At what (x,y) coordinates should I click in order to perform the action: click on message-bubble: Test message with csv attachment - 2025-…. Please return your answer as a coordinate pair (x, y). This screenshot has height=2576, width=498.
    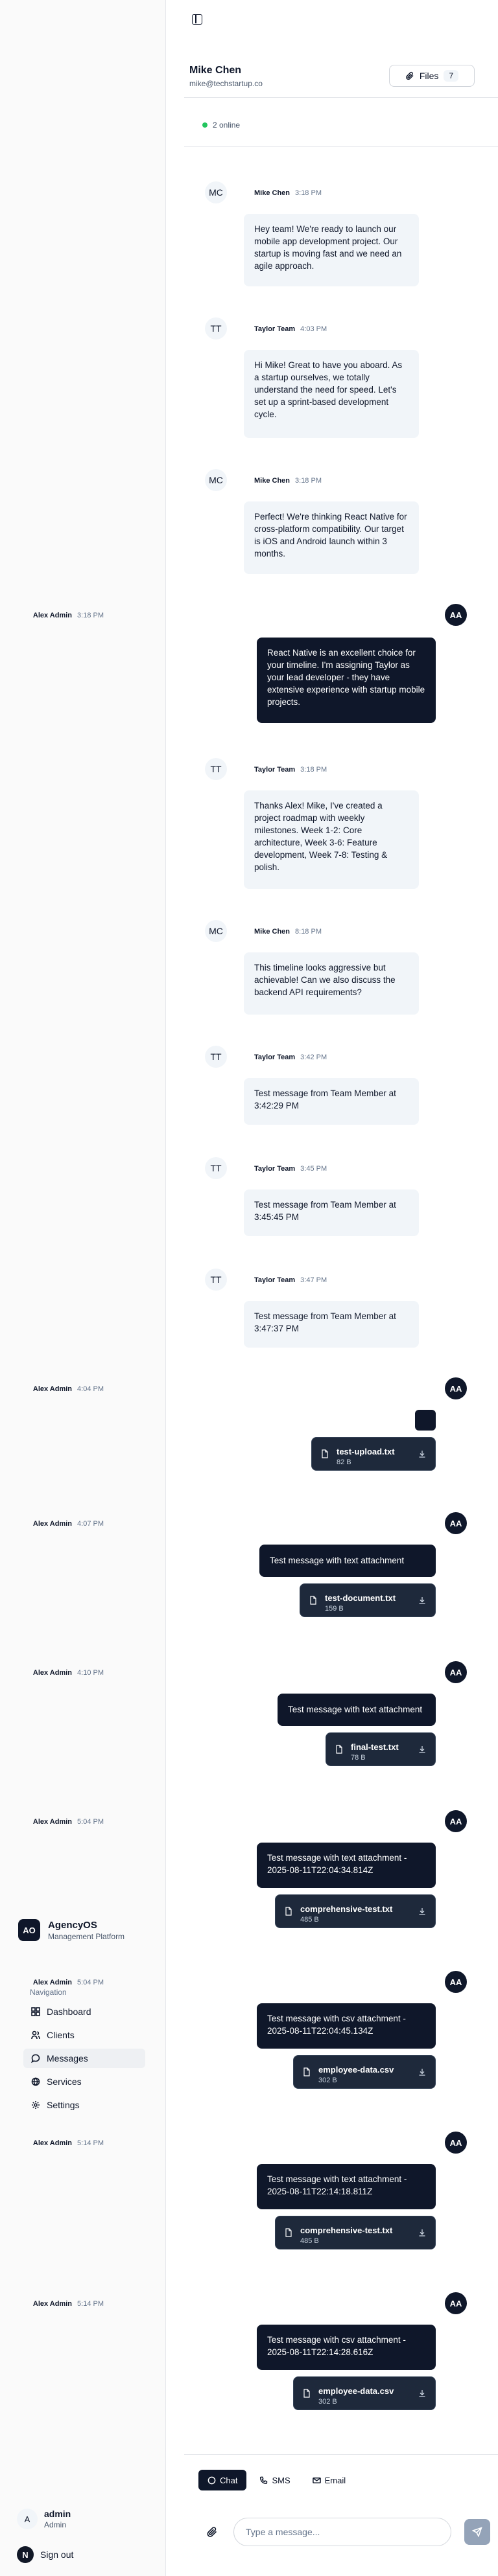
    Looking at the image, I should click on (347, 2026).